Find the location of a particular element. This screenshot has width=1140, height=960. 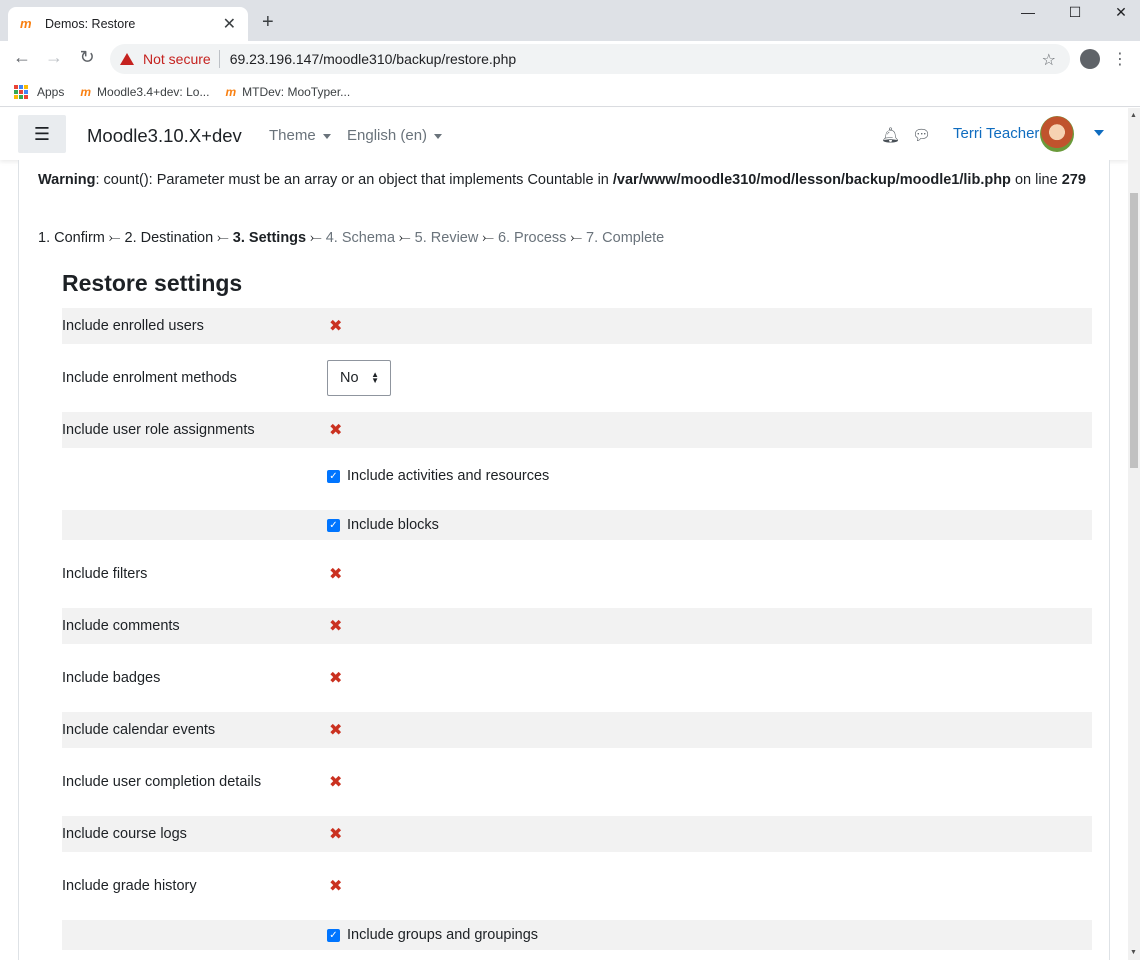

checkbox-label: Include blocks is located at coordinates (393, 525).